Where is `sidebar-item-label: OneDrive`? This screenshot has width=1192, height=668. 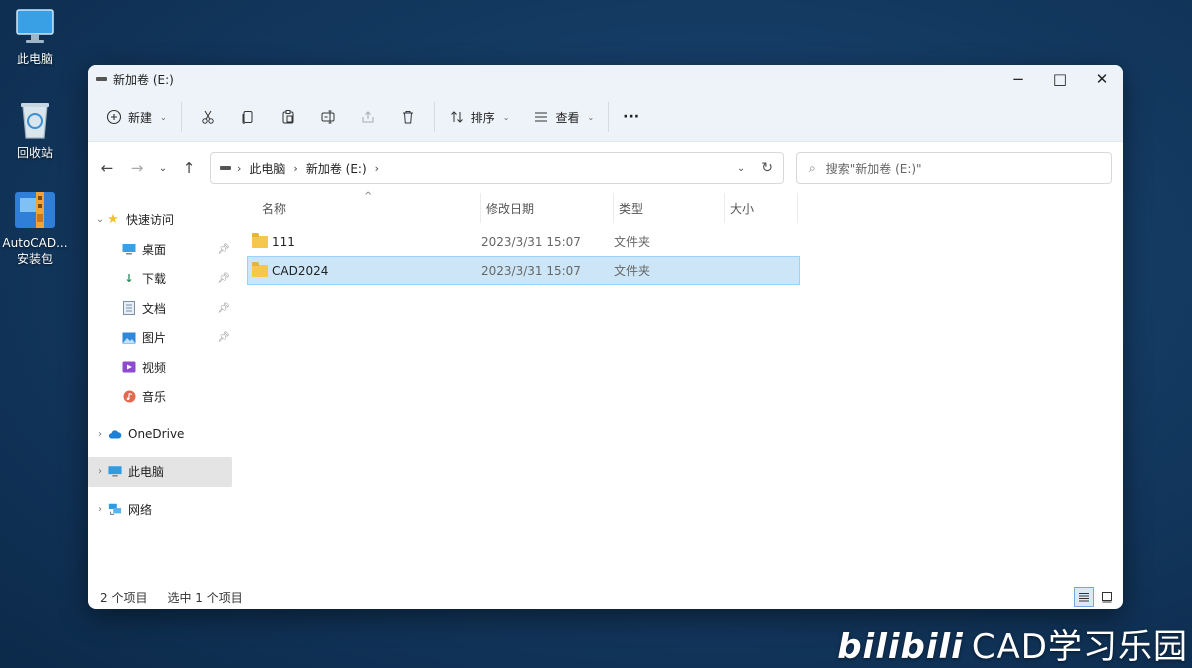
sidebar-item-label: OneDrive is located at coordinates (156, 434).